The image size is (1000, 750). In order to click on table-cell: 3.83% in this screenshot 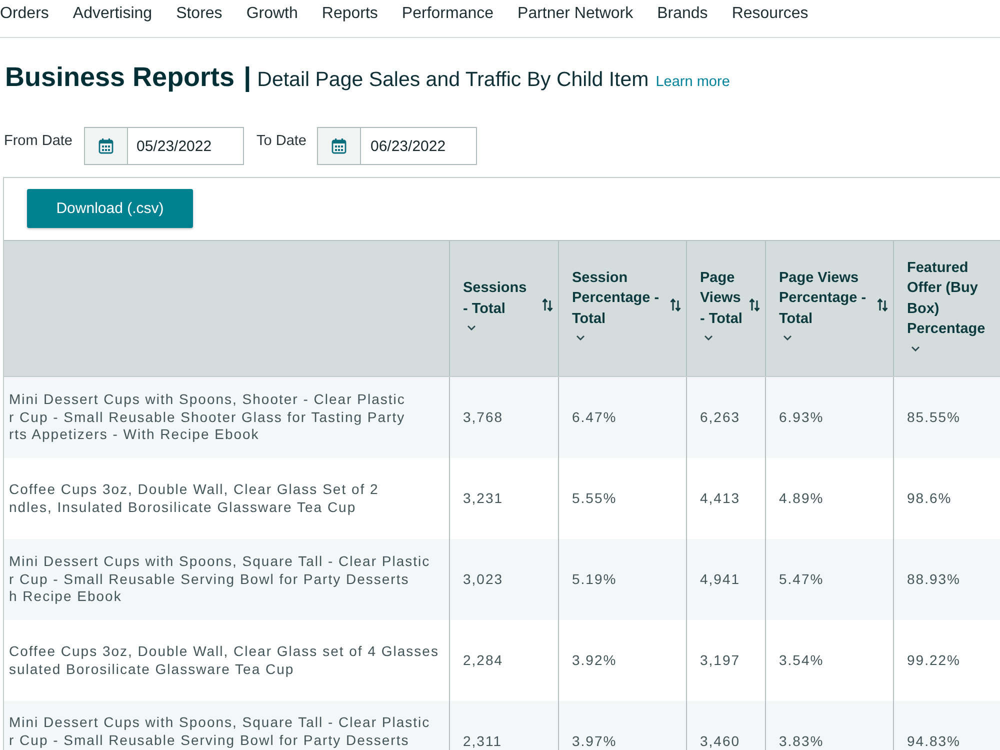, I will do `click(829, 725)`.